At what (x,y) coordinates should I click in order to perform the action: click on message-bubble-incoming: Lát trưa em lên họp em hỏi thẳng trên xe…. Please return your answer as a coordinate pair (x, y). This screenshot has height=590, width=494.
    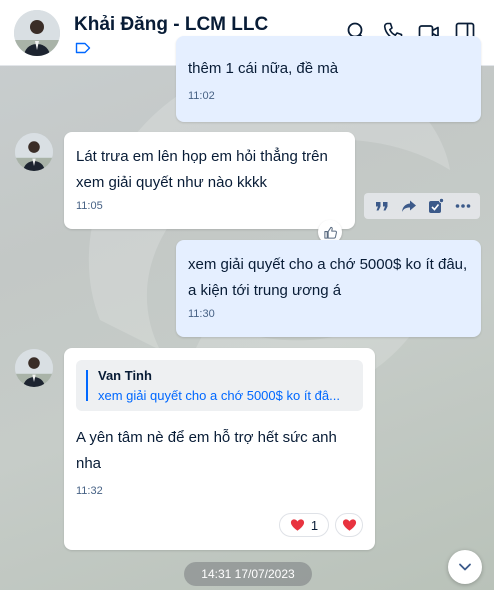
    Looking at the image, I should click on (209, 180).